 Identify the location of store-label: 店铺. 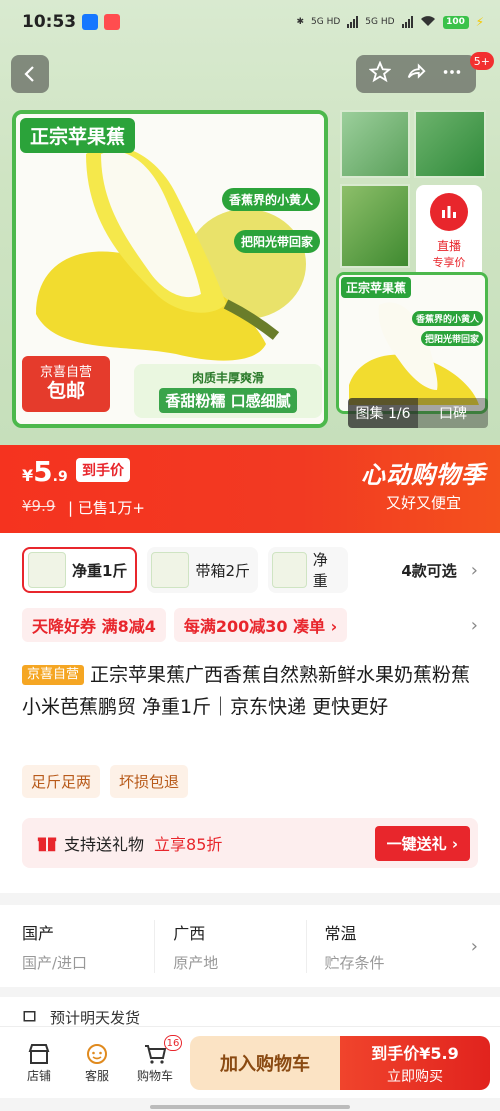
(38, 1076).